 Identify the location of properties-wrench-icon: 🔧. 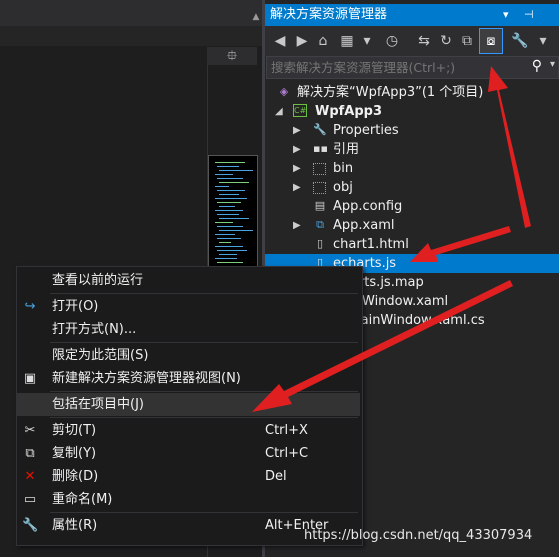
(520, 41).